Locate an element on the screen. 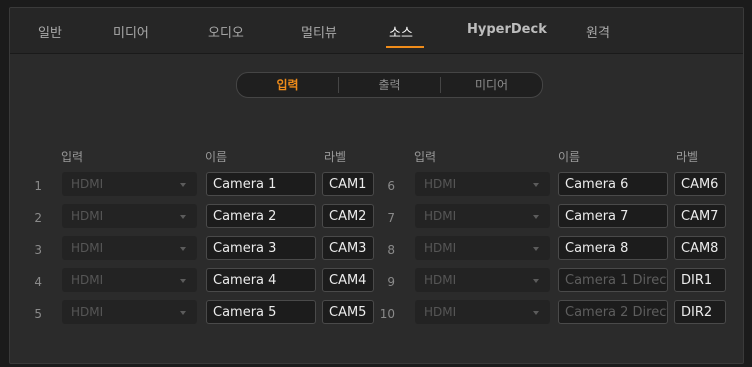  name-field: Camera 6 is located at coordinates (613, 184).